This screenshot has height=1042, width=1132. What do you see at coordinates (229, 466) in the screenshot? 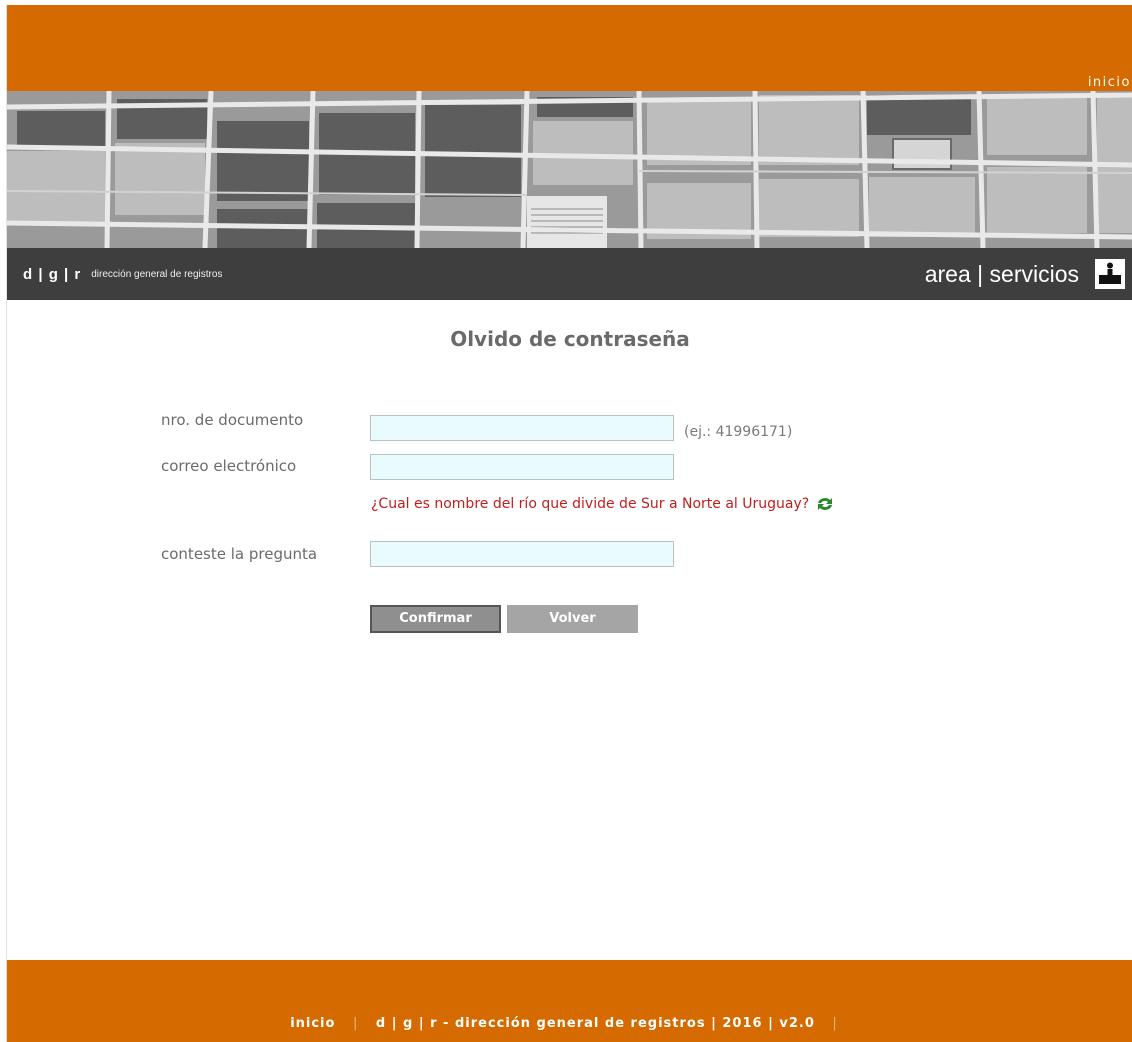
I see `email-label: correo electrónico` at bounding box center [229, 466].